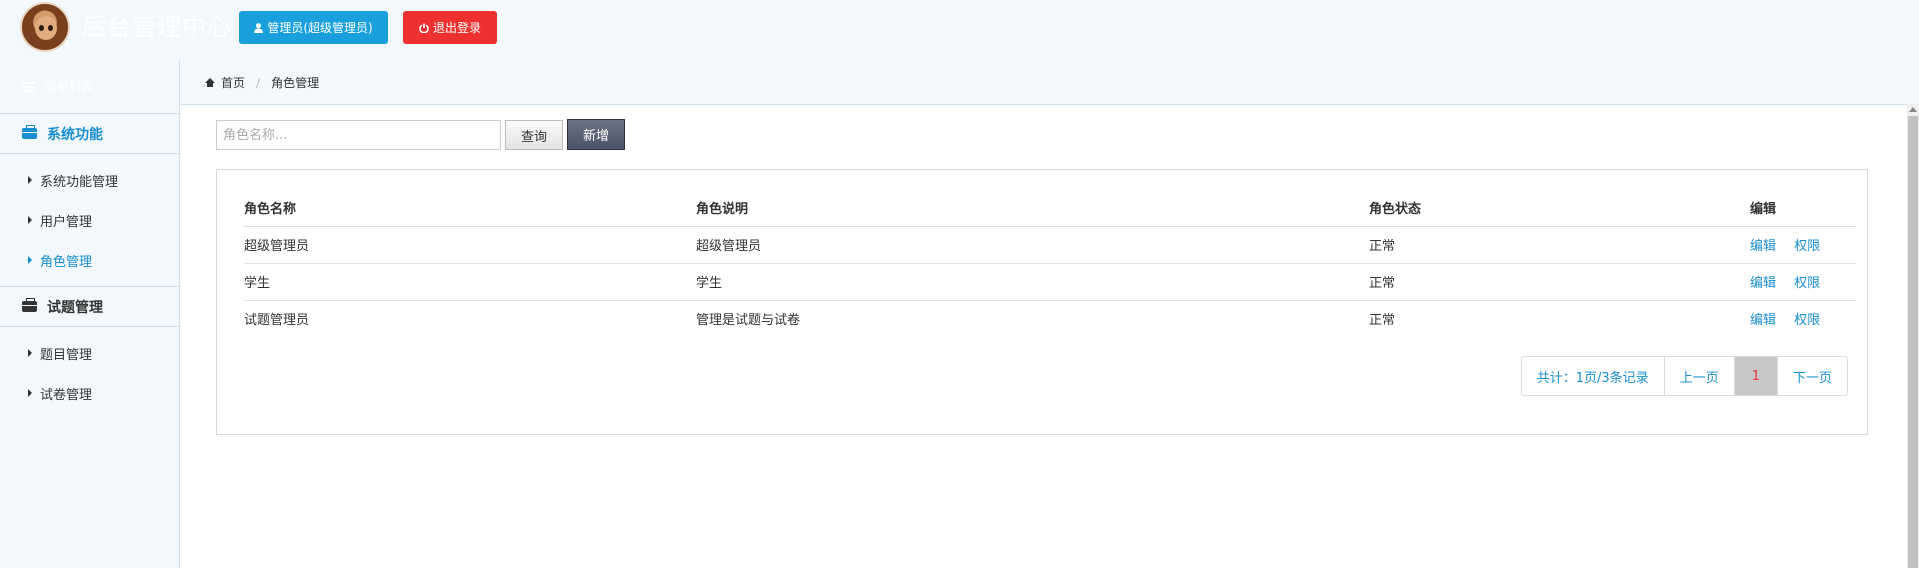 The image size is (1919, 568). What do you see at coordinates (66, 222) in the screenshot?
I see `sidebar-item-label: 用户管理` at bounding box center [66, 222].